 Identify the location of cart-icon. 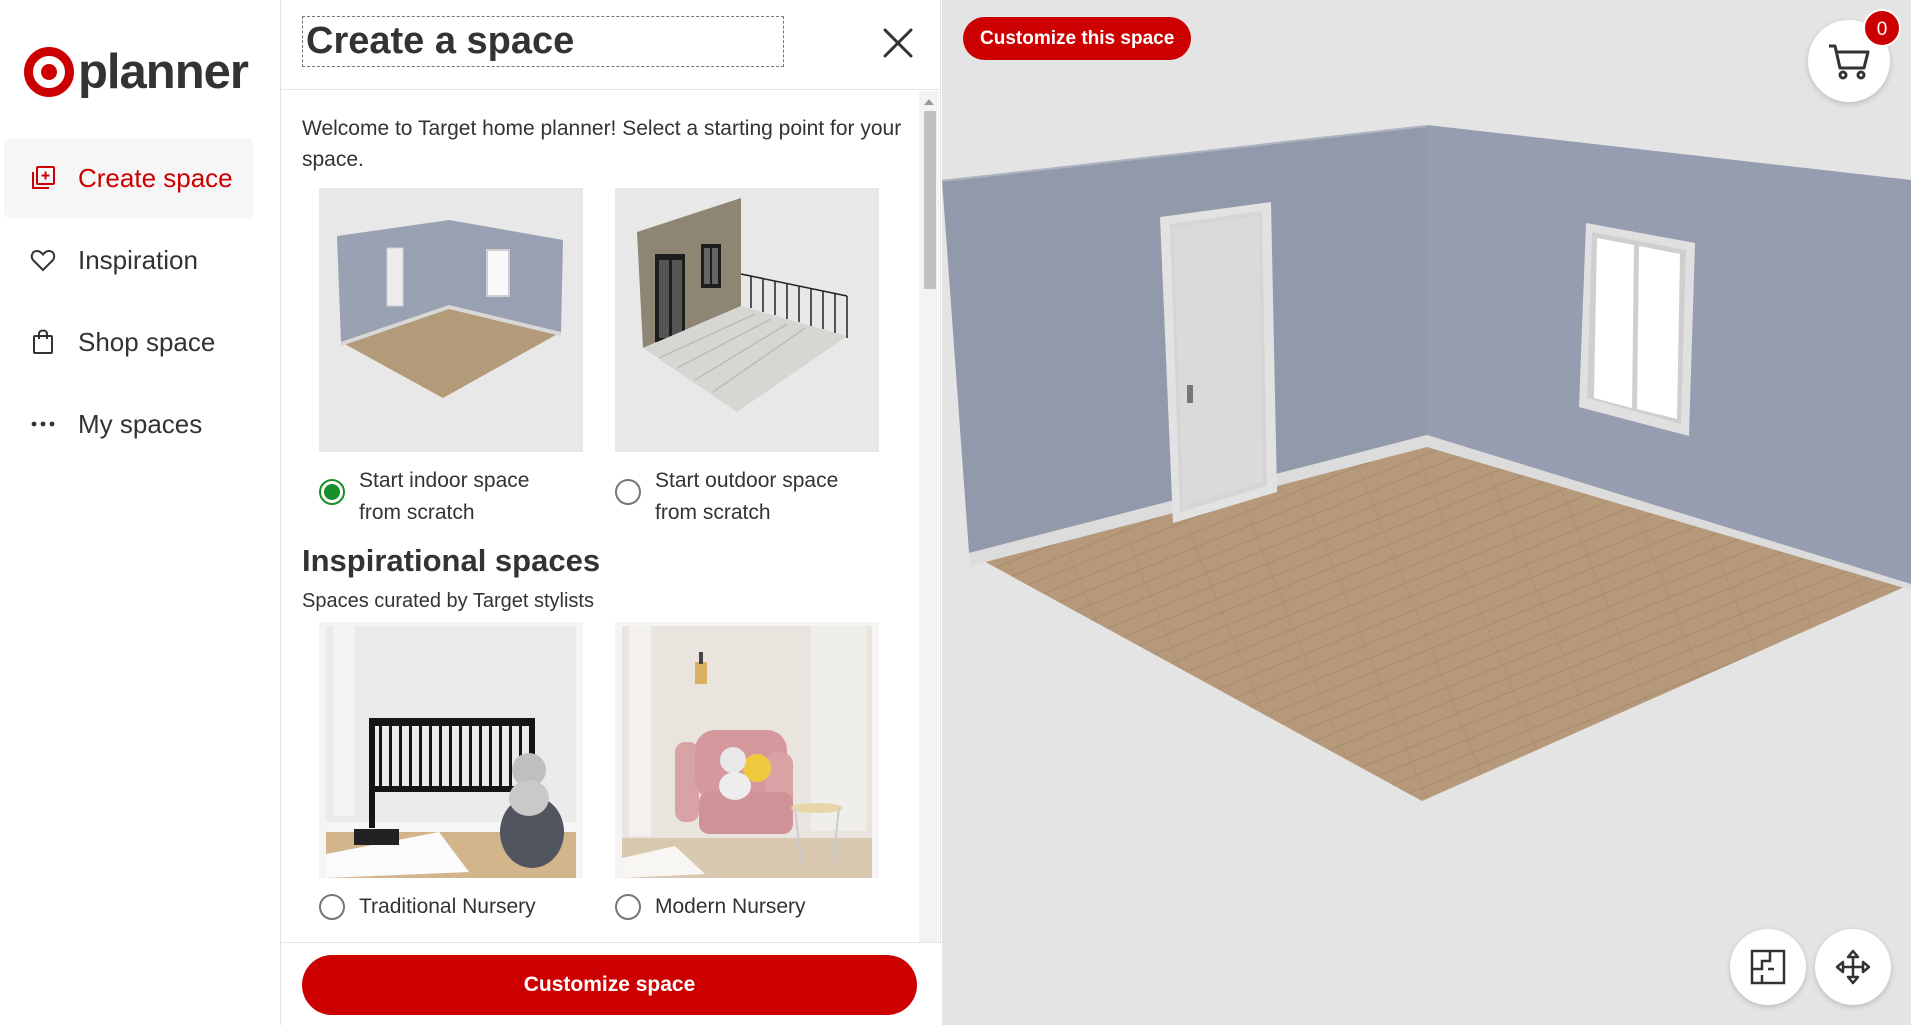
(1849, 62).